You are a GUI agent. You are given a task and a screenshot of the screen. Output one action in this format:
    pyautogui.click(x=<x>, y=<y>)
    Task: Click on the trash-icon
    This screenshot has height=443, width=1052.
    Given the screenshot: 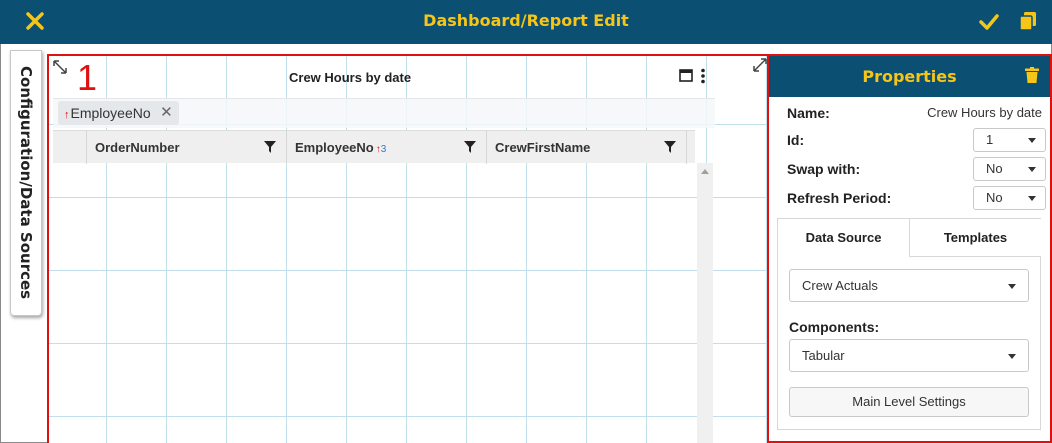 What is the action you would take?
    pyautogui.click(x=1032, y=75)
    